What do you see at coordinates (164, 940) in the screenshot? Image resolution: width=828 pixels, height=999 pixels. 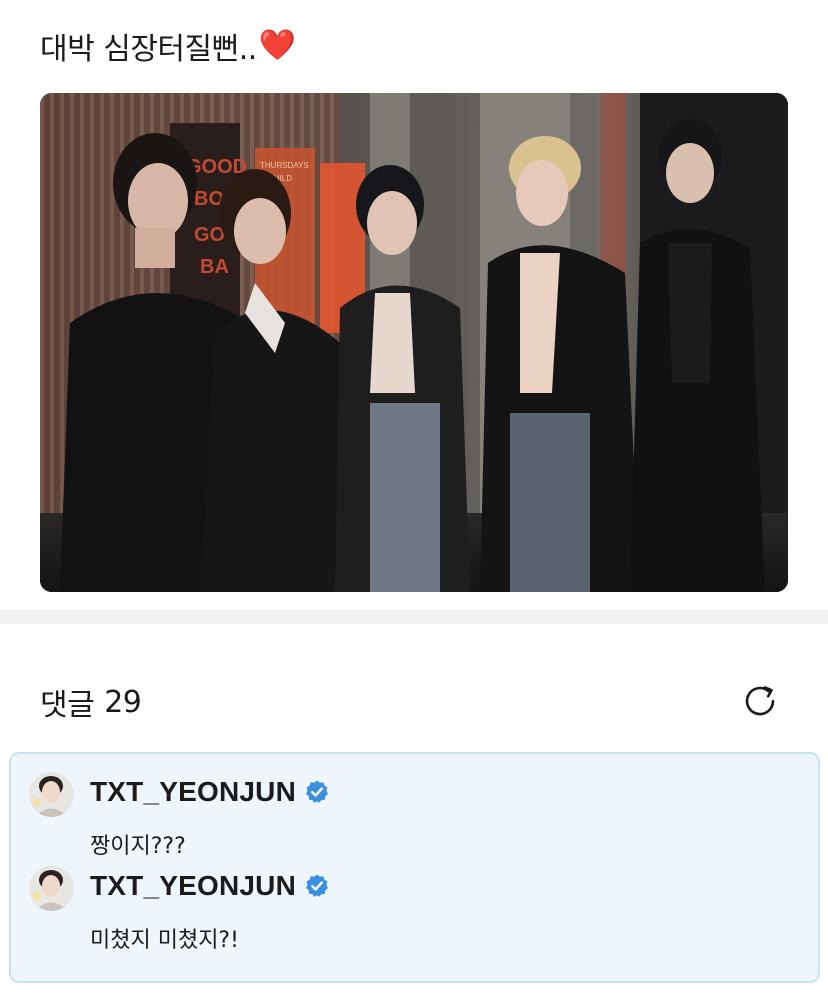 I see `comment-text: 미쳤지 미쳤지?!` at bounding box center [164, 940].